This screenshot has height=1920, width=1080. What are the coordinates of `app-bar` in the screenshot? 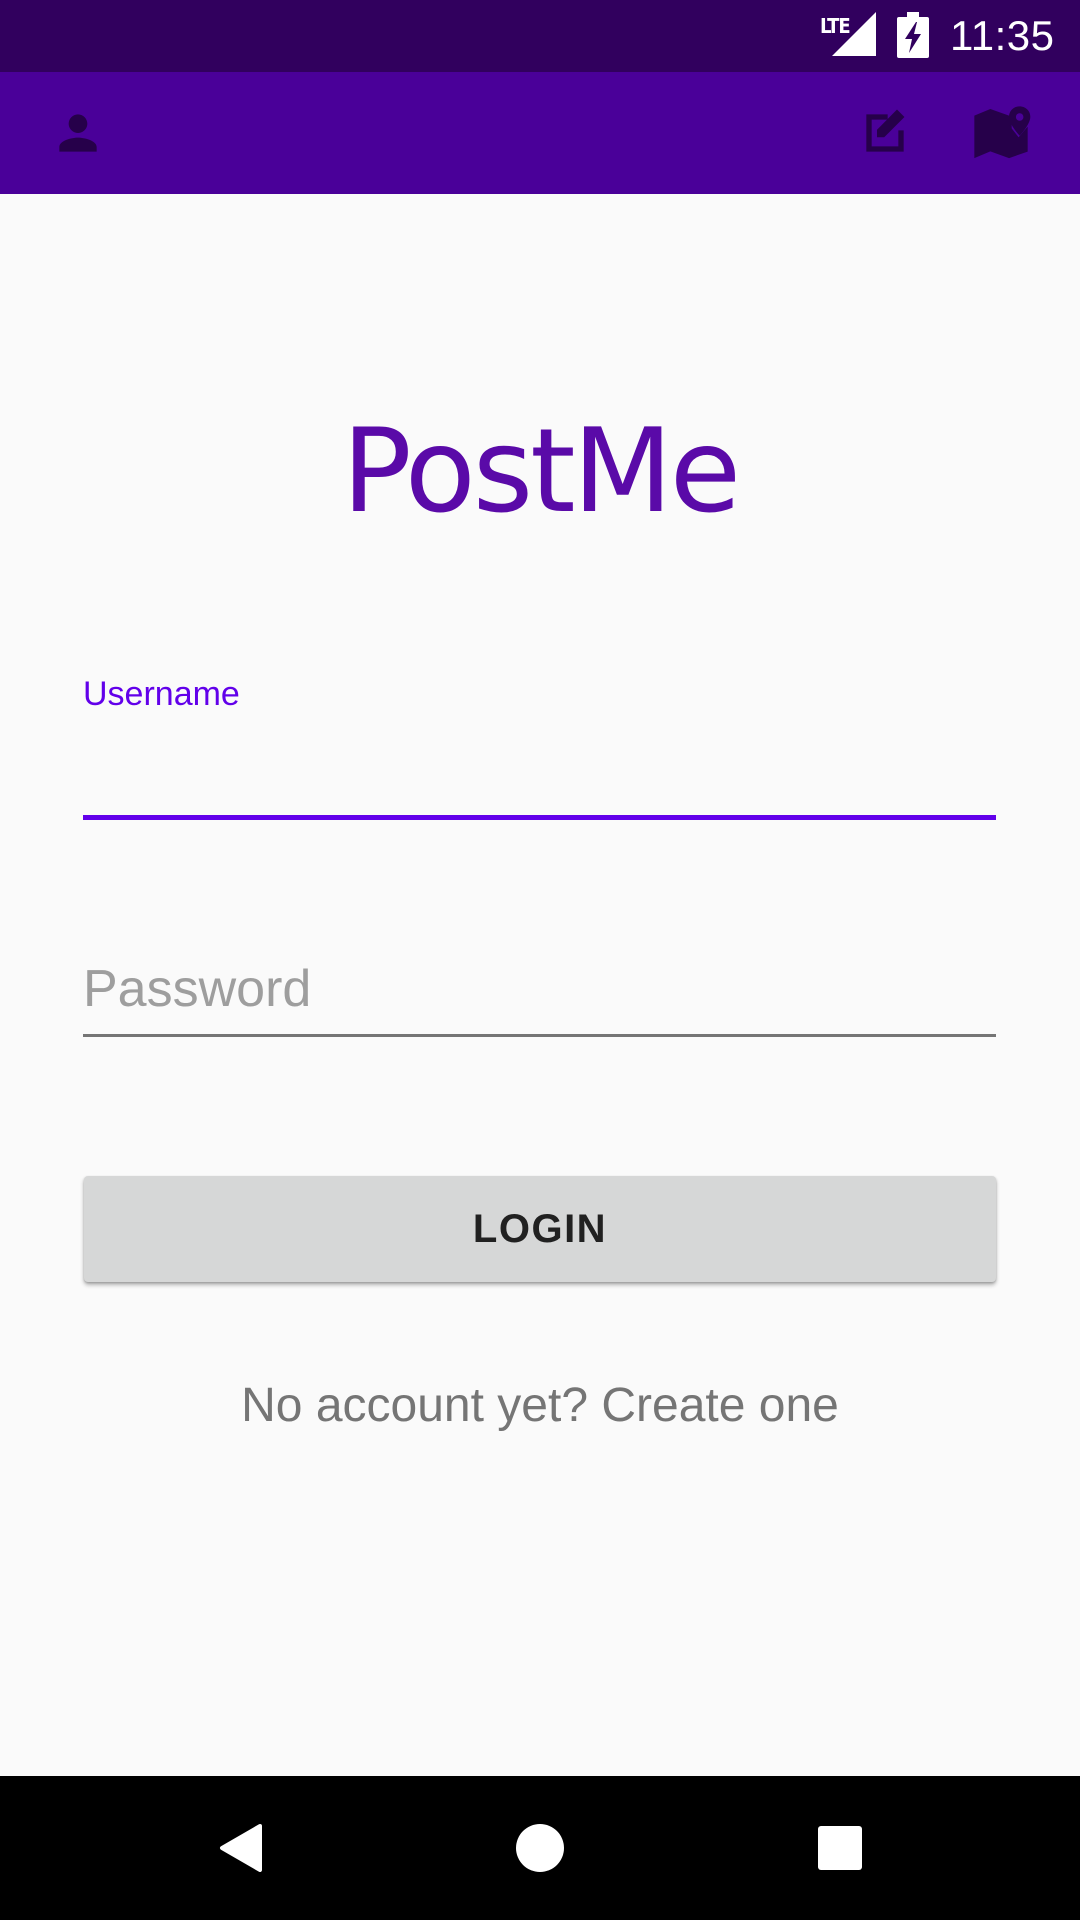 It's located at (540, 133).